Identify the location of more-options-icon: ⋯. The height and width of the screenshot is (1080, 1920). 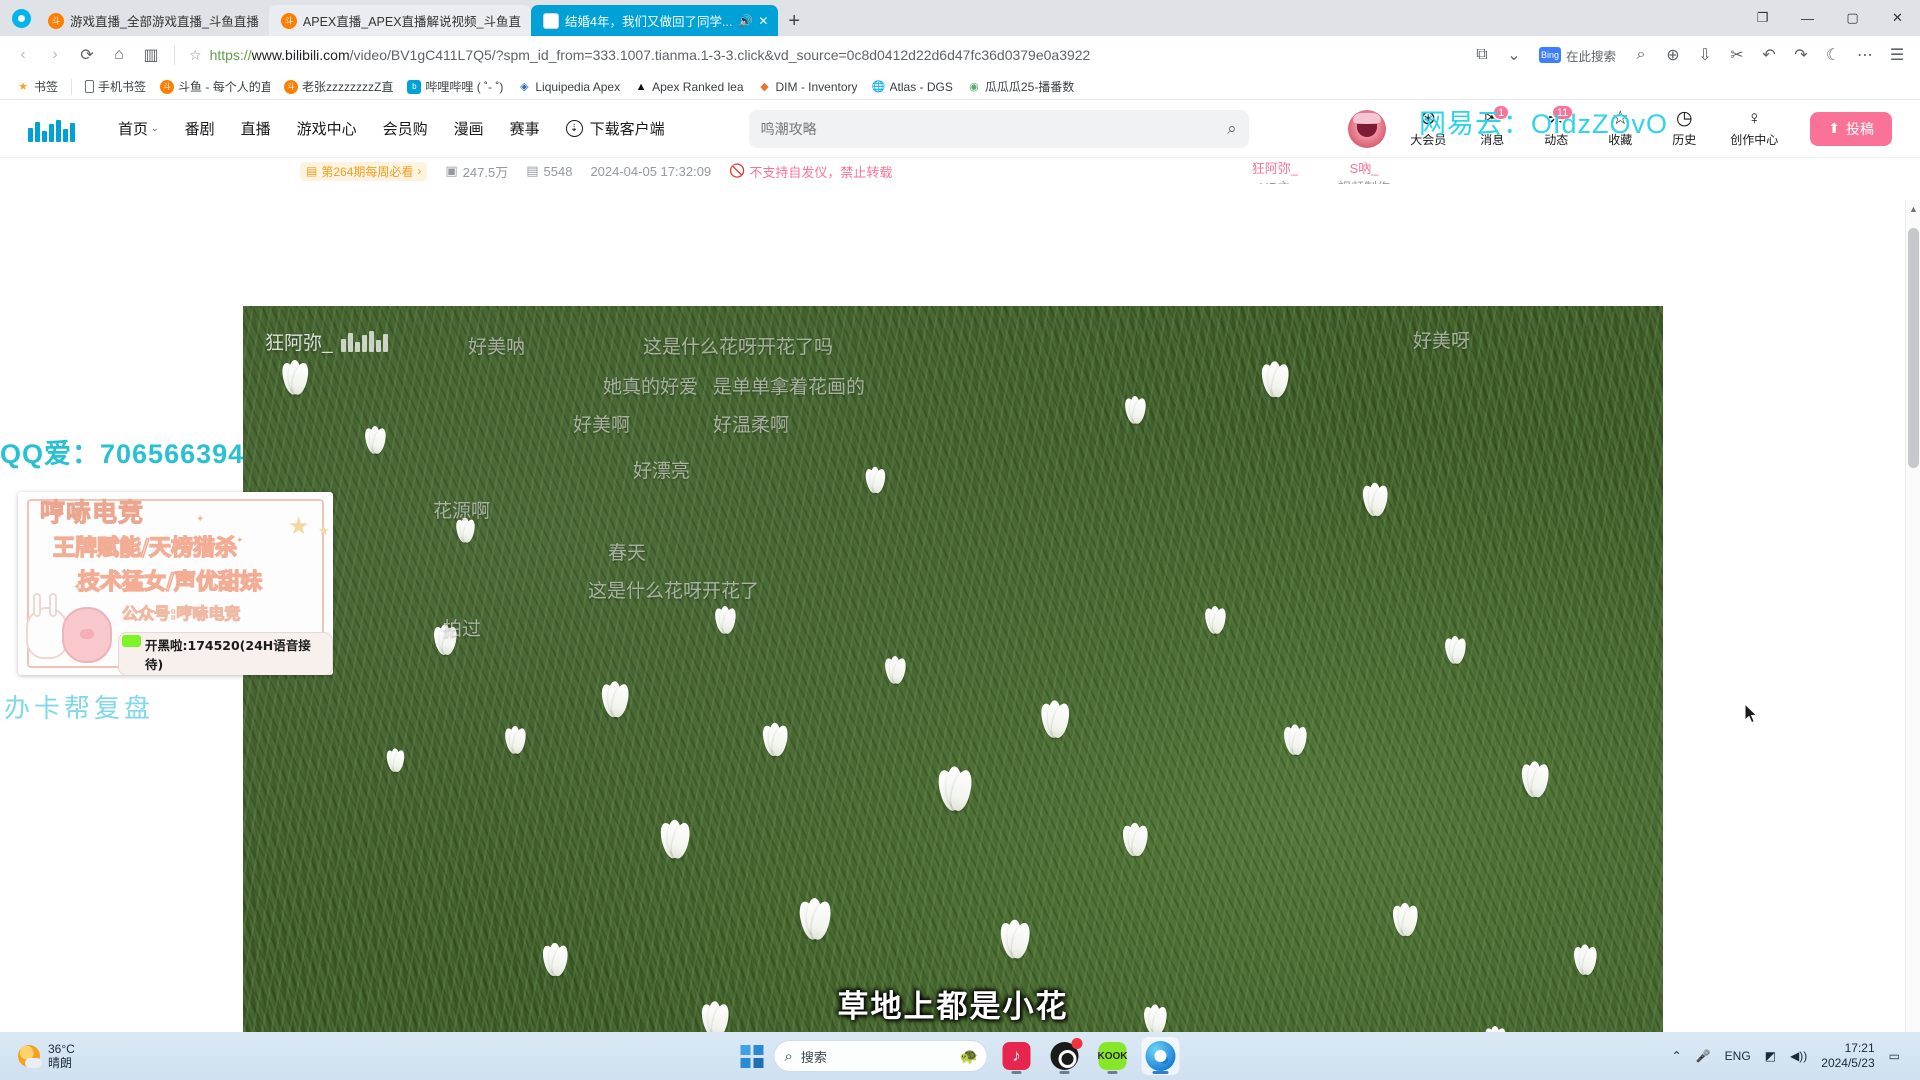
(1865, 55).